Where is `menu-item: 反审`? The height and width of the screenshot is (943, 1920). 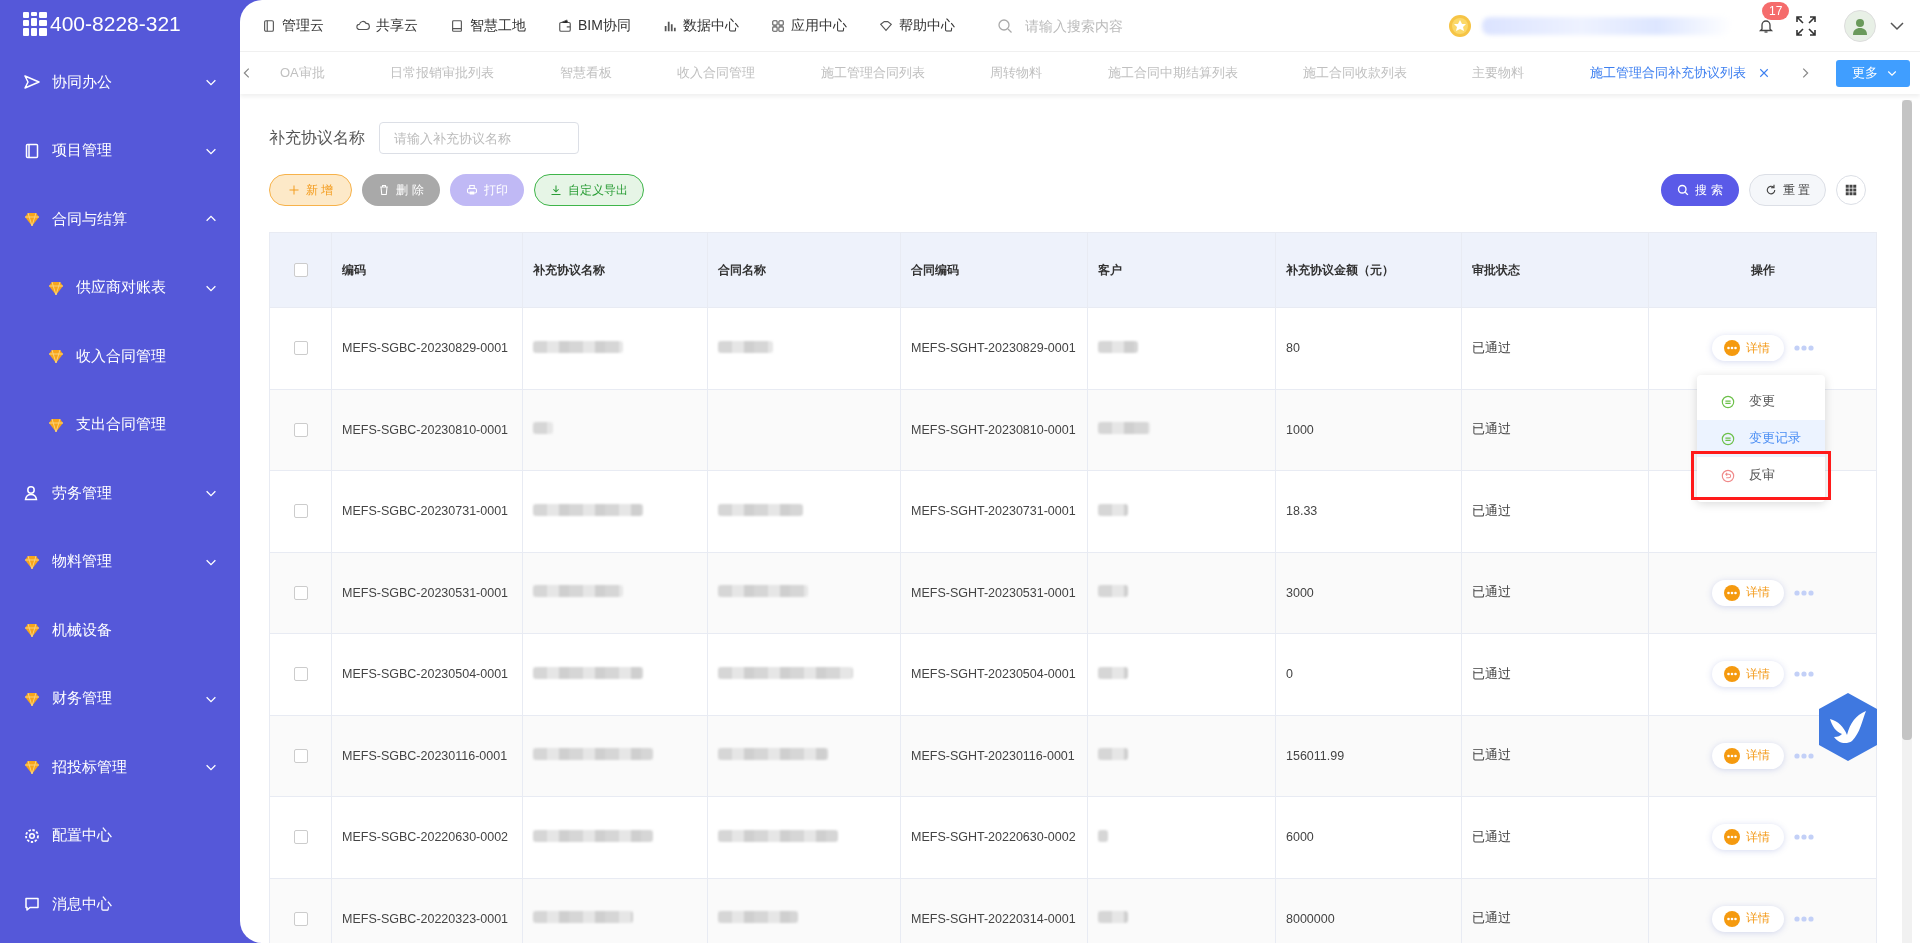
menu-item: 反审 is located at coordinates (1761, 475).